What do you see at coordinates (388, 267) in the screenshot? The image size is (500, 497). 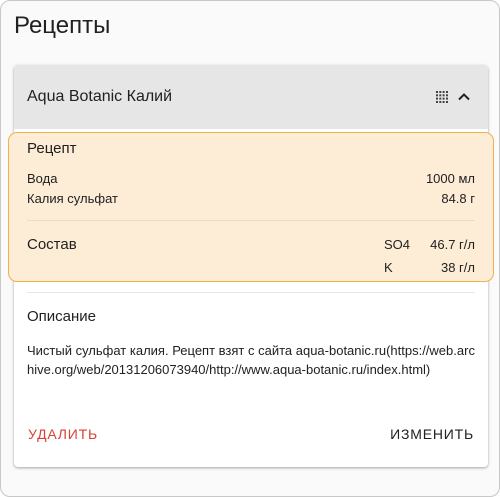 I see `composition-element: K` at bounding box center [388, 267].